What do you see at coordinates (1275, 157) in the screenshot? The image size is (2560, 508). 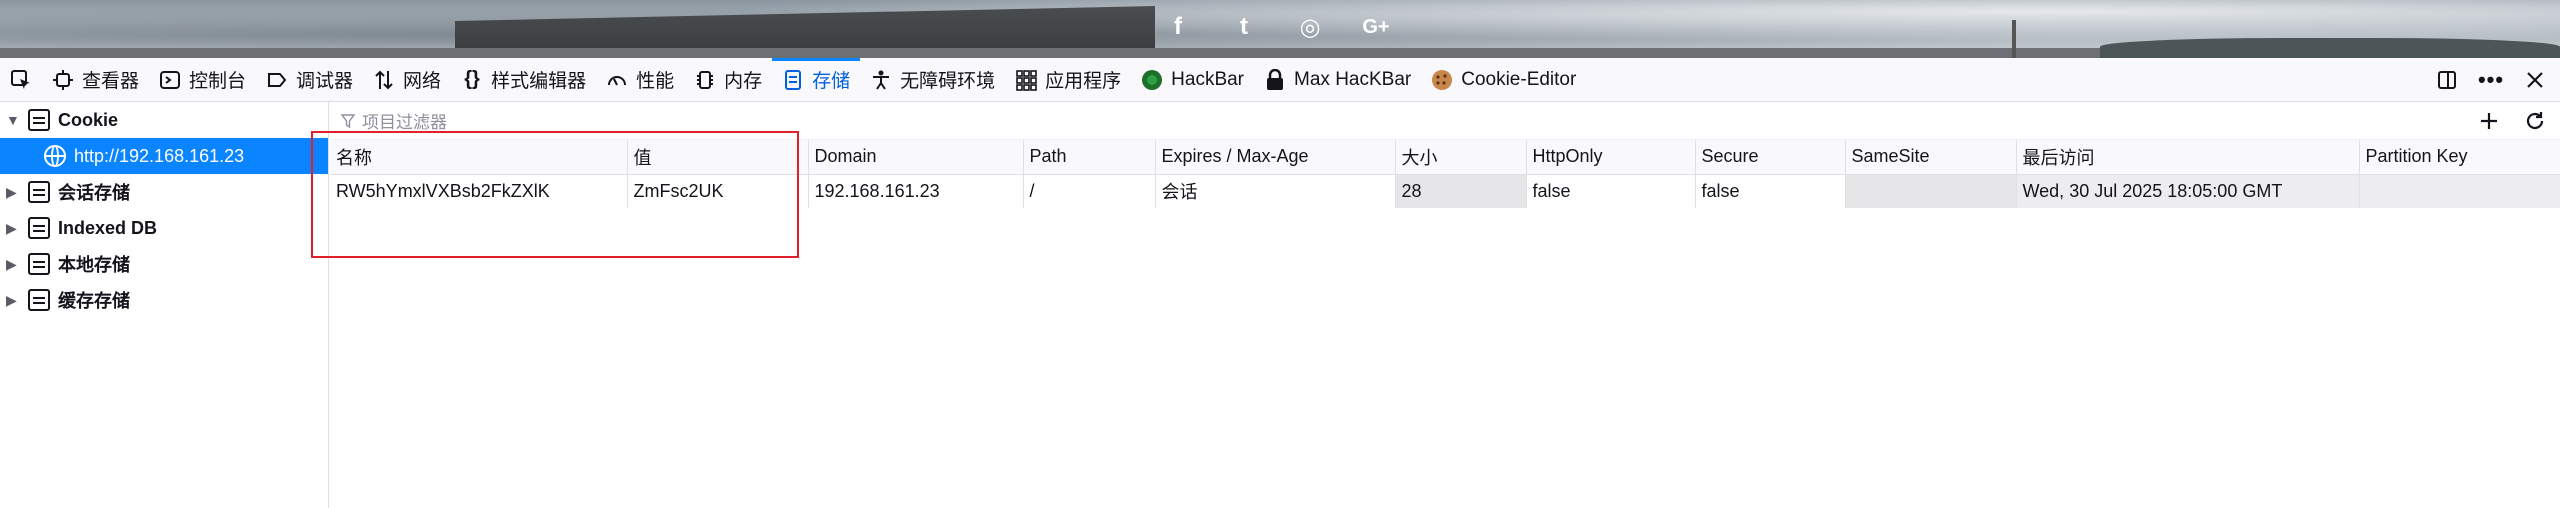 I see `column-header: Expires / Max-Age` at bounding box center [1275, 157].